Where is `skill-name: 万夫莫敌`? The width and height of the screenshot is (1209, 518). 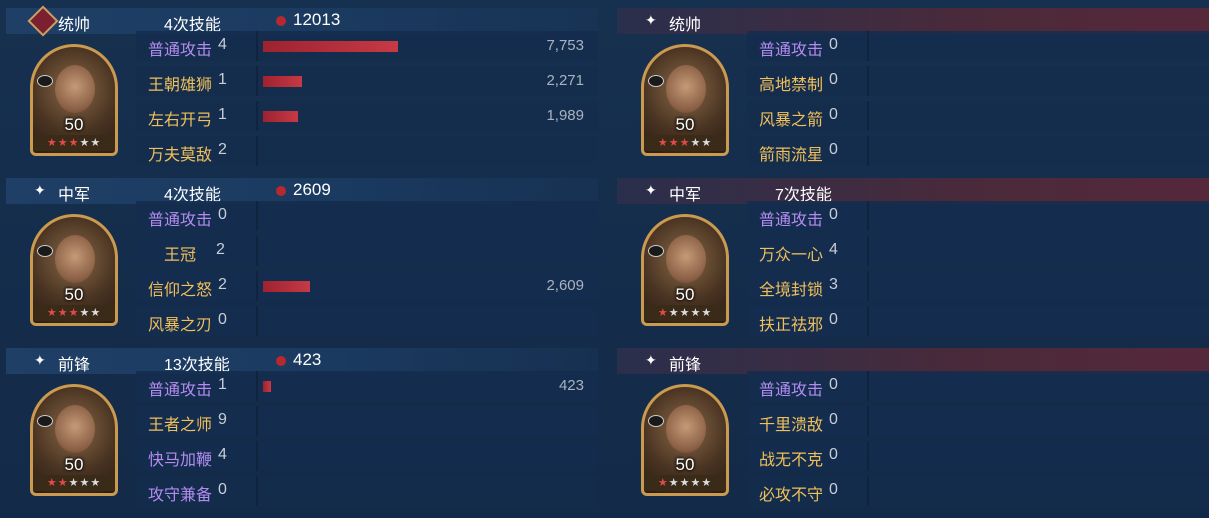
skill-name: 万夫莫敌 is located at coordinates (180, 155).